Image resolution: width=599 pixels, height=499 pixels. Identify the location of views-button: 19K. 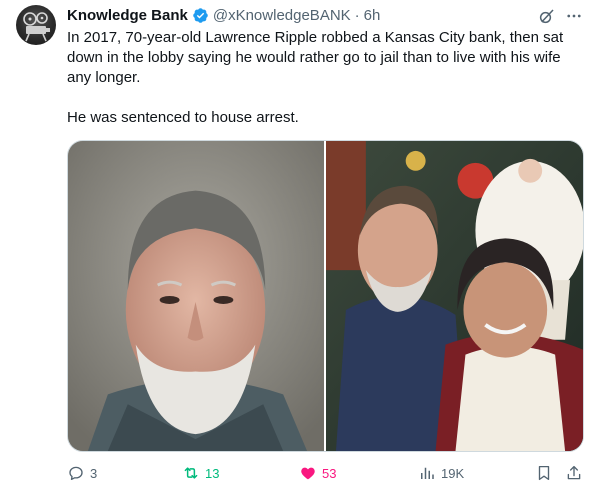
(441, 473).